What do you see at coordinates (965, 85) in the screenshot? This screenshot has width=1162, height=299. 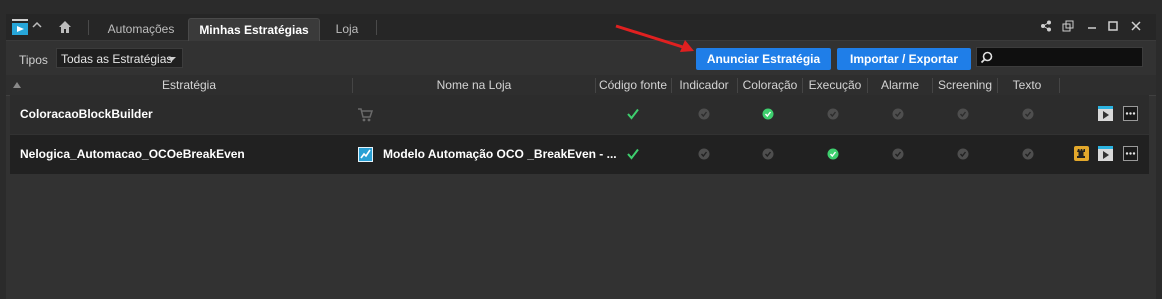 I see `col-screening: Screening` at bounding box center [965, 85].